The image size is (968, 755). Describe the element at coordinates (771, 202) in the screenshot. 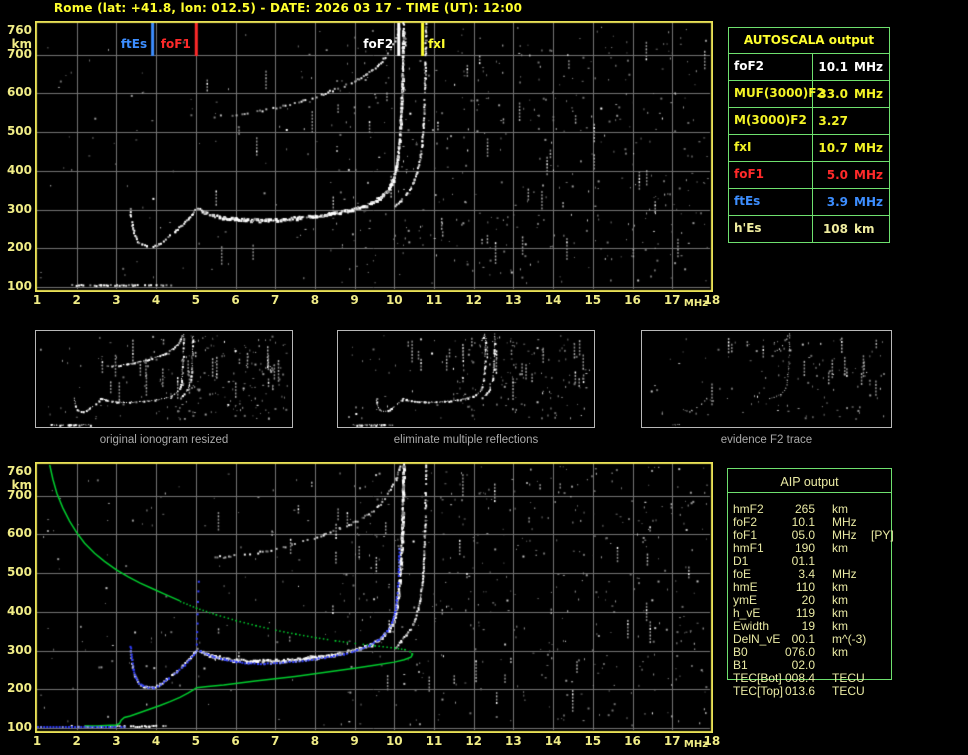

I see `autoscala-row-label: ftEs` at that location.